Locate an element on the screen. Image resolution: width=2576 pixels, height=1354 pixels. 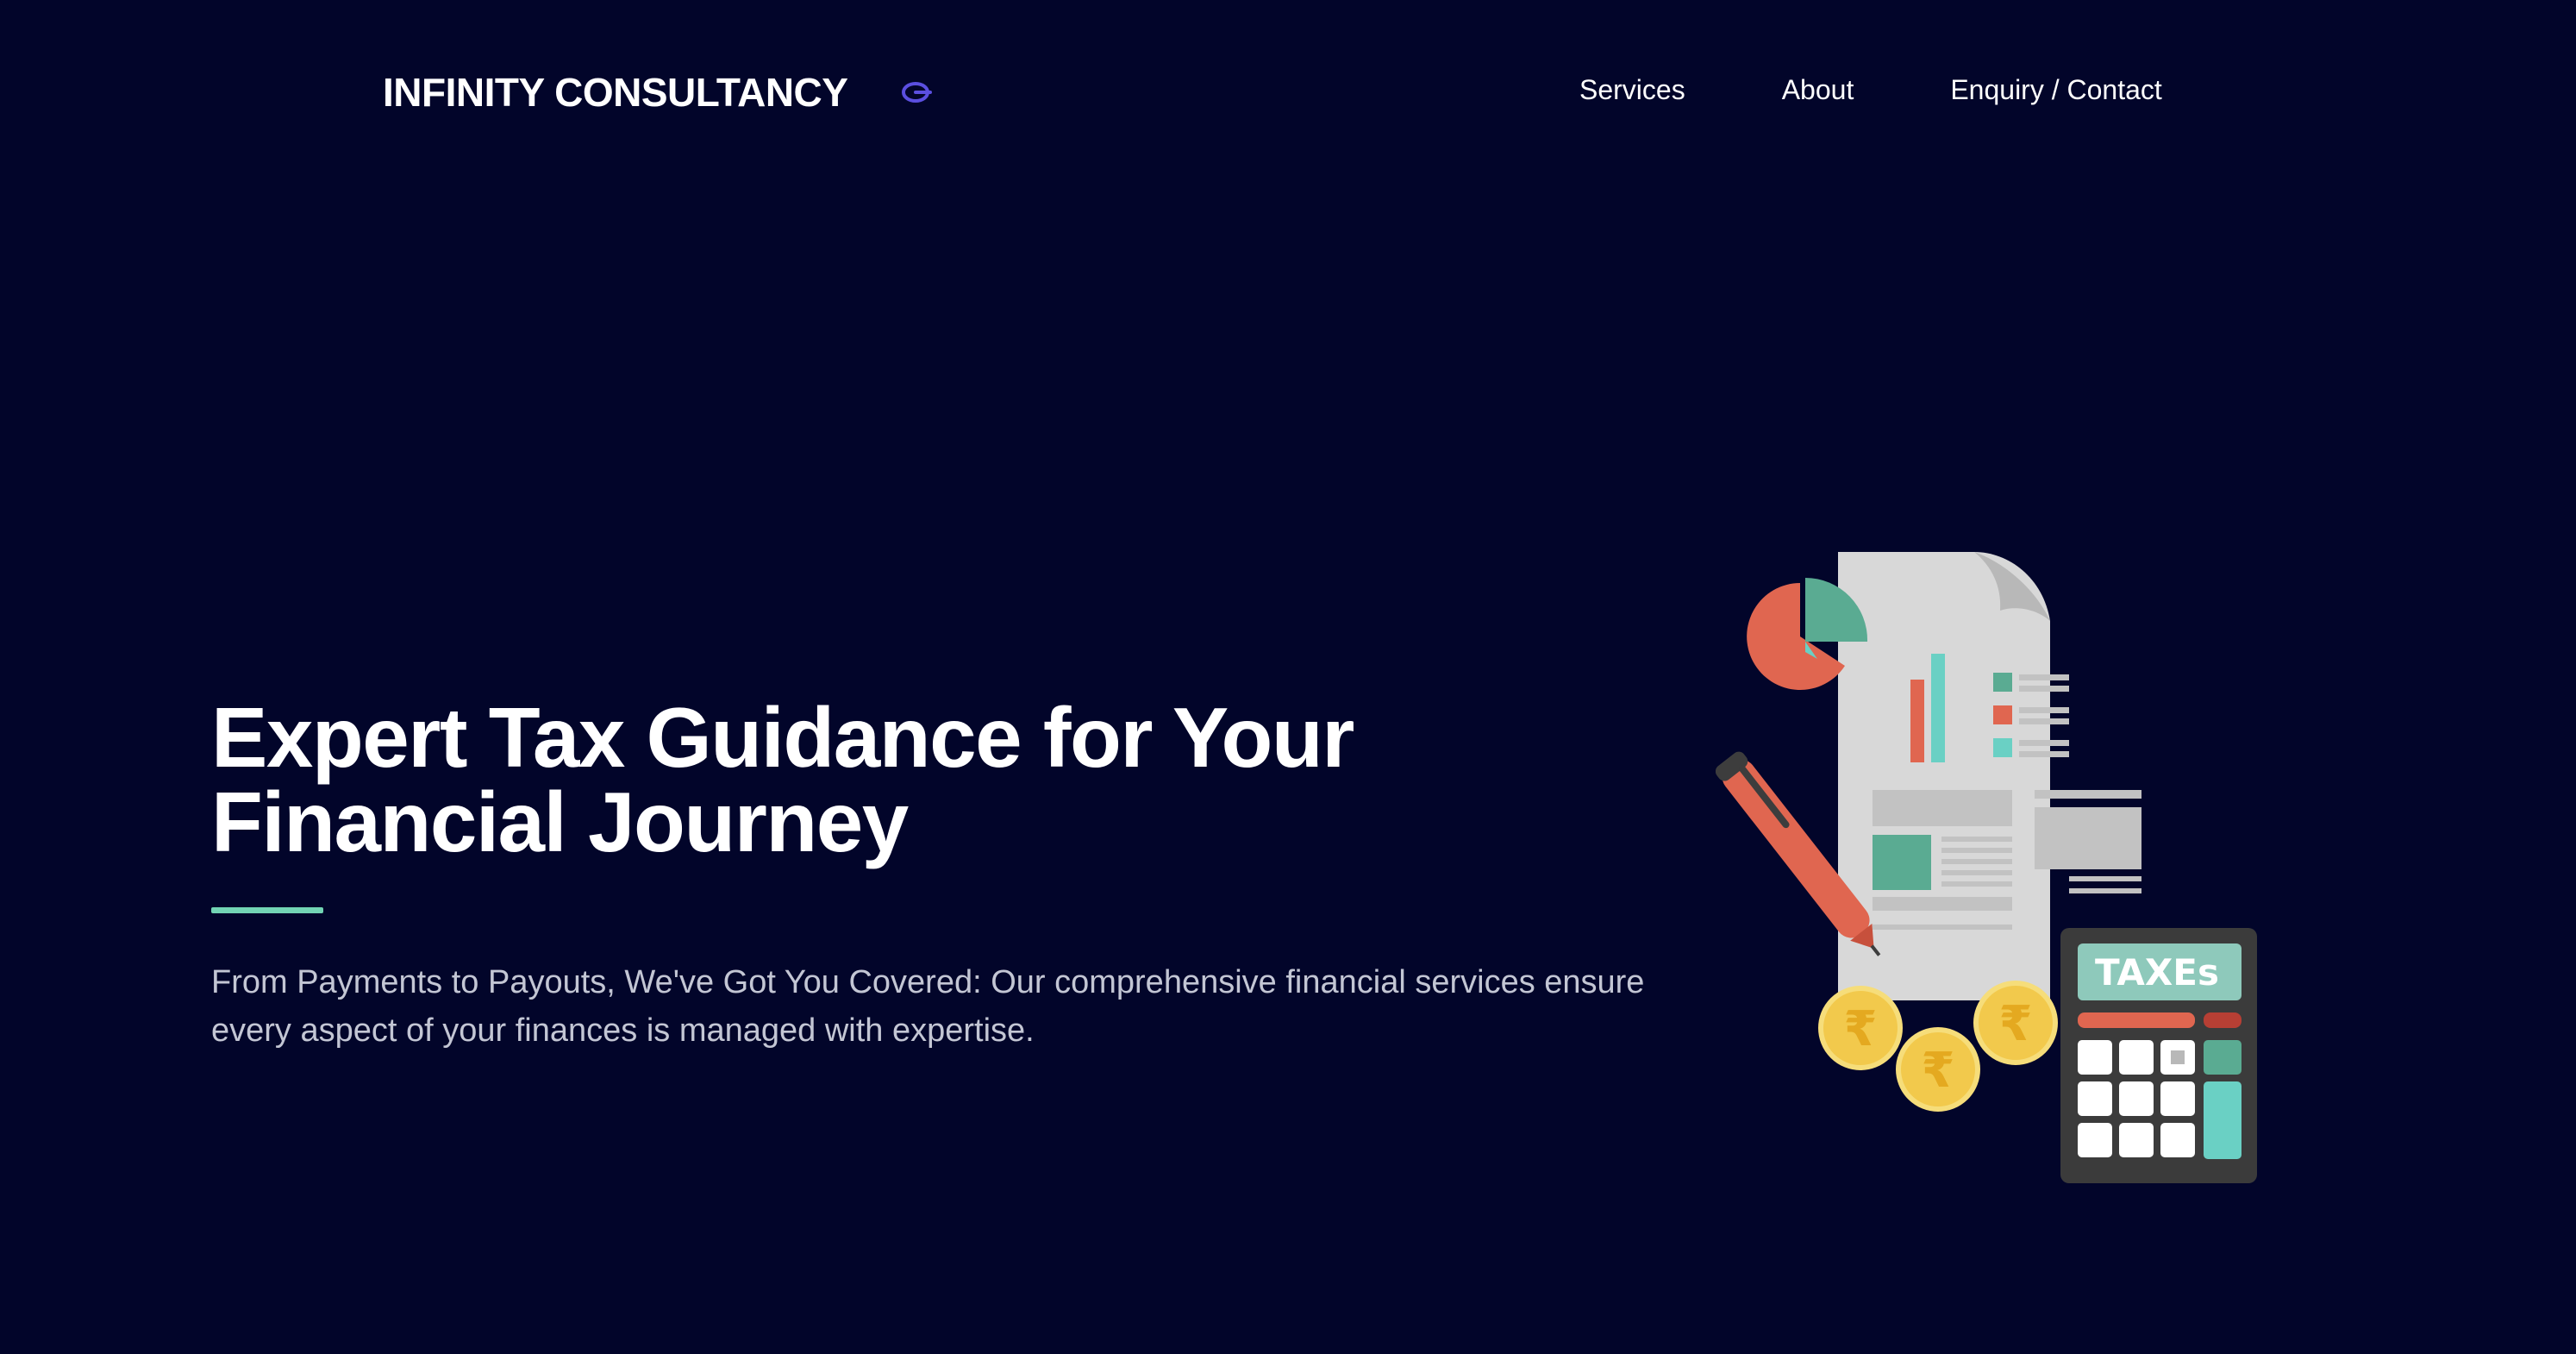
calculator-display-text: TAXEs is located at coordinates (2157, 973).